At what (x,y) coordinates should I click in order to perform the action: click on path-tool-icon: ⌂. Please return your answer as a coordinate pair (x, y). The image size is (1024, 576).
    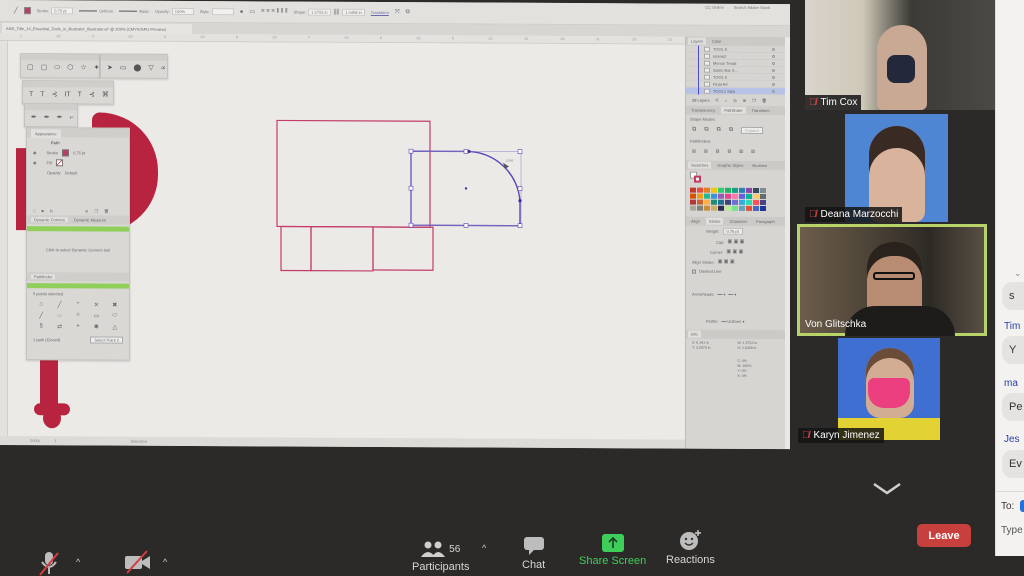
    Looking at the image, I should click on (41, 304).